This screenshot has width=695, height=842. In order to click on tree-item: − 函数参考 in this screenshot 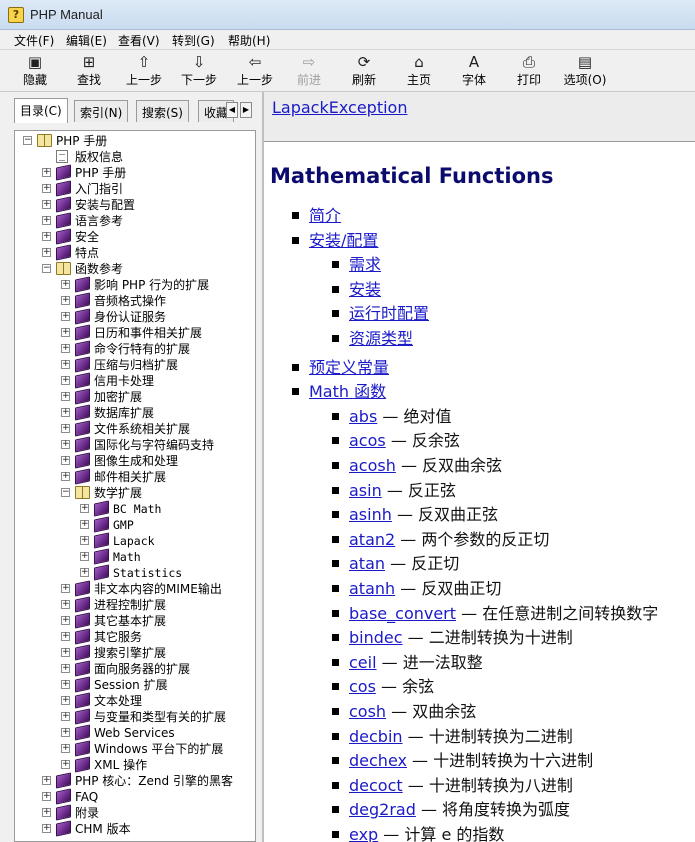, I will do `click(135, 269)`.